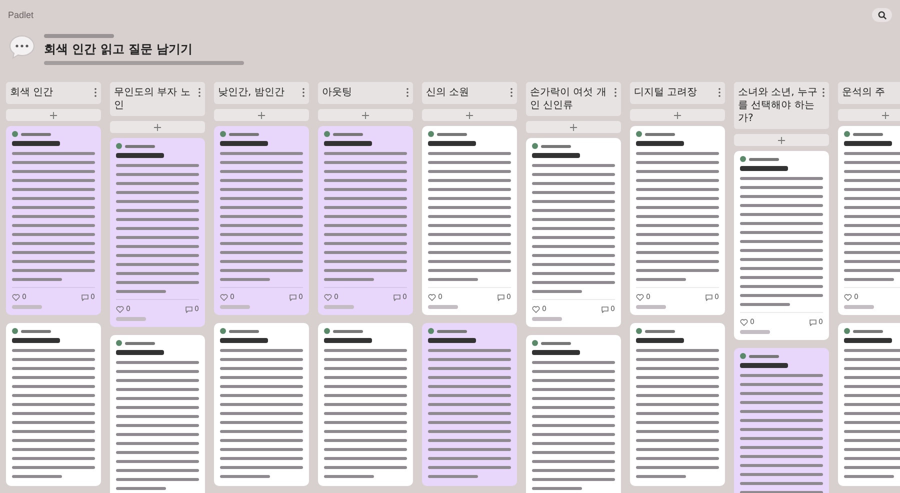 This screenshot has width=900, height=493. I want to click on column-title: 낮인간, 밤인간, so click(251, 92).